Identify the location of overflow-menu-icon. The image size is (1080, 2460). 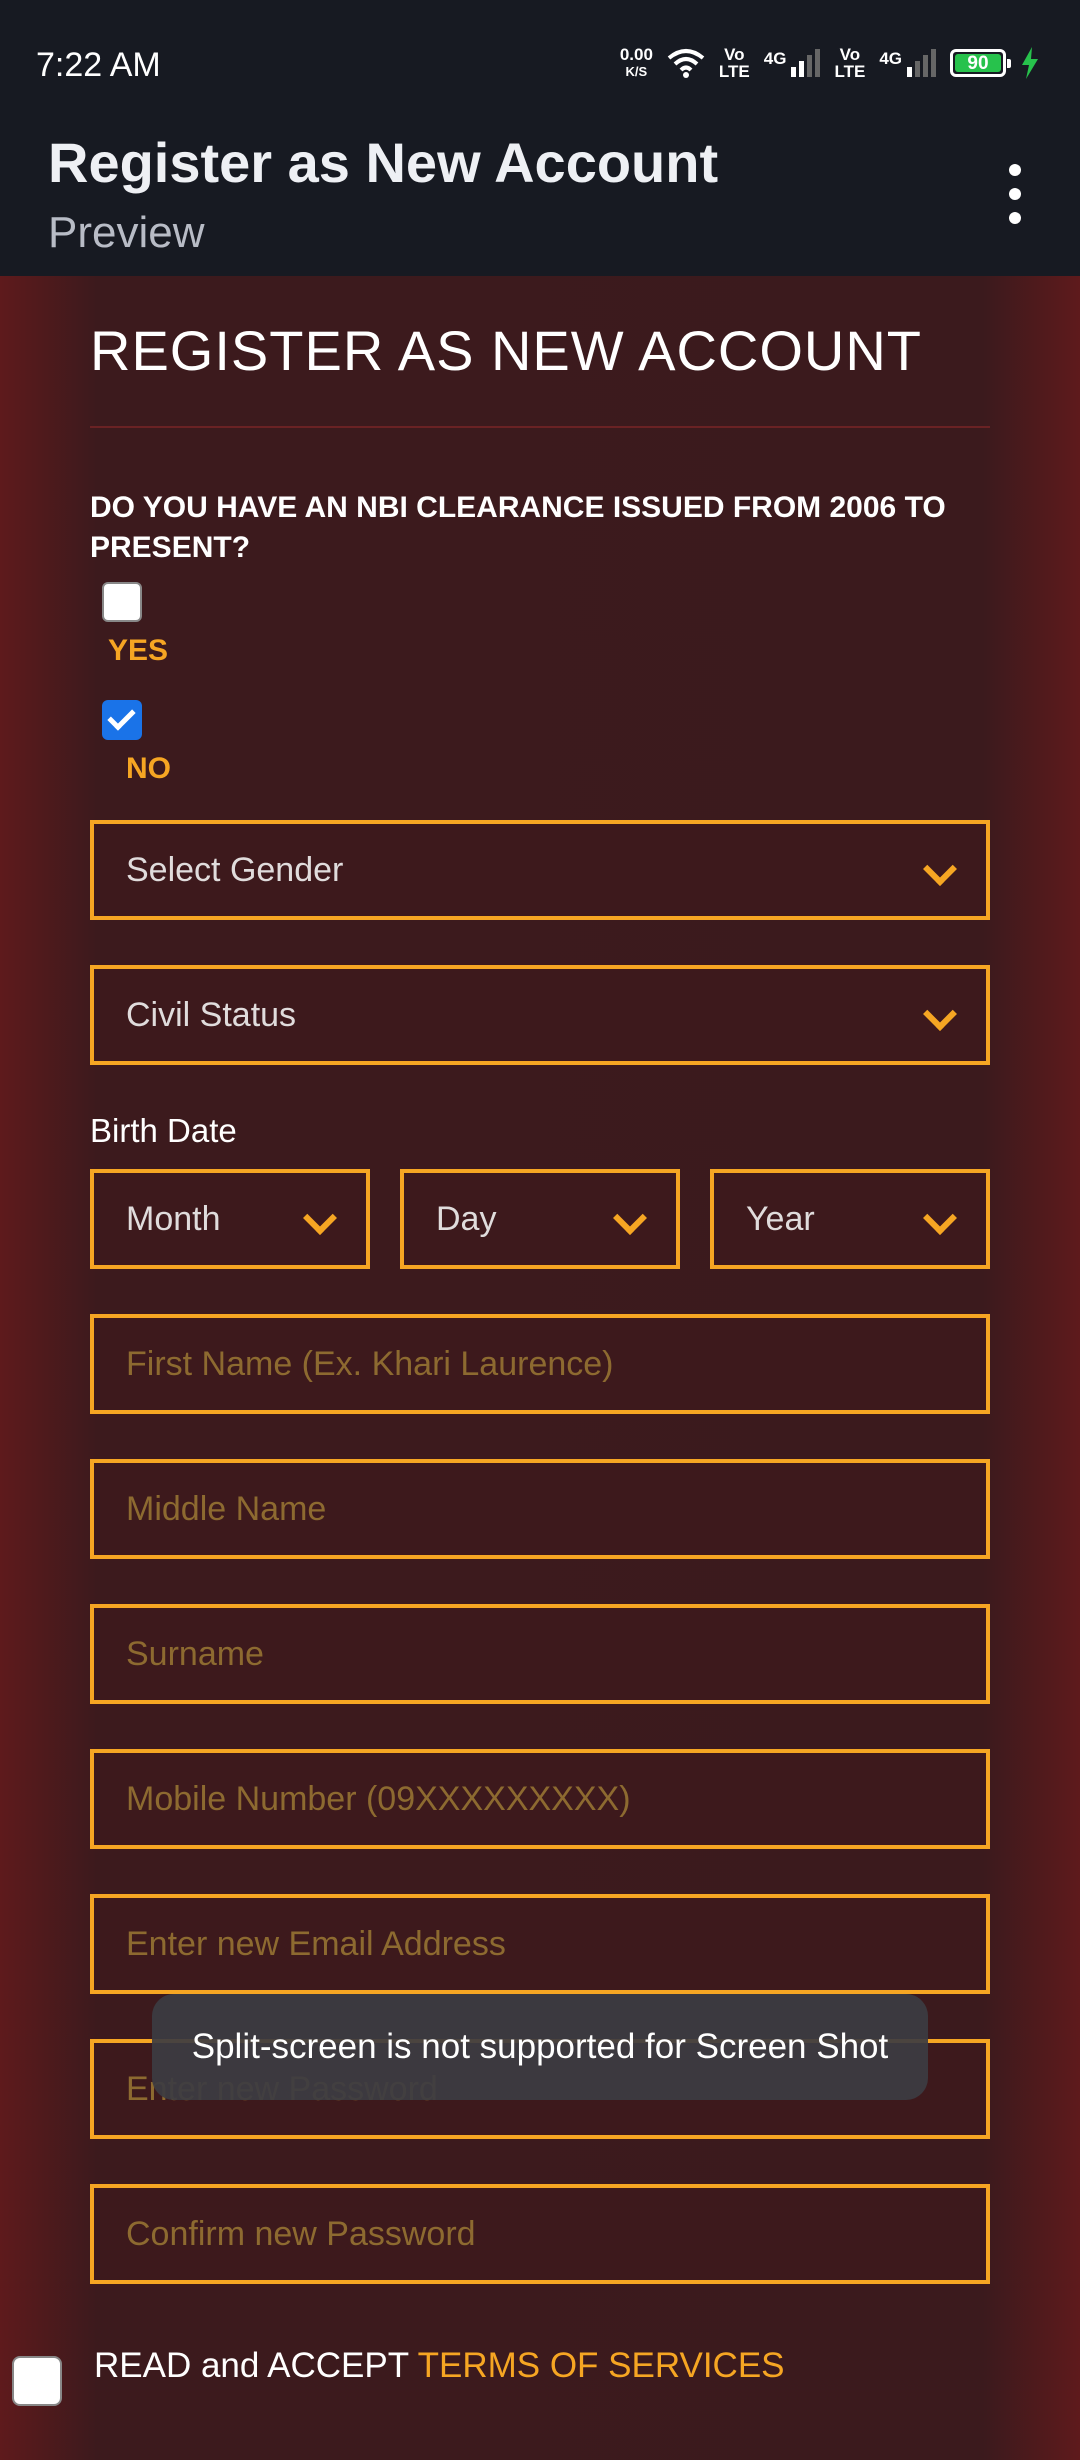
(1015, 194).